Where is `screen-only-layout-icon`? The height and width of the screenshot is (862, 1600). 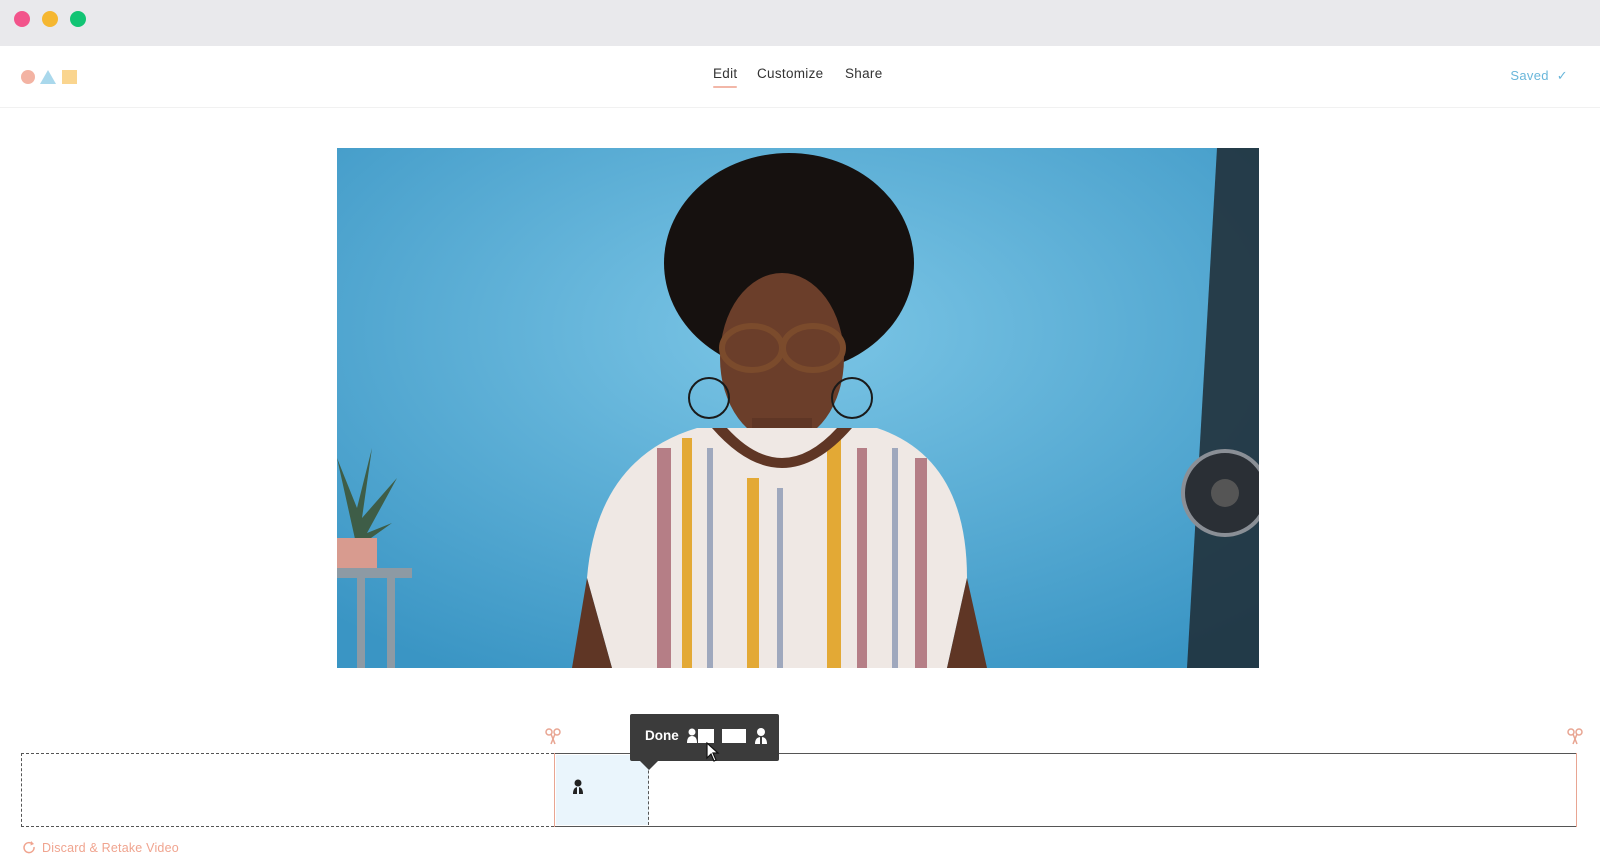 screen-only-layout-icon is located at coordinates (734, 737).